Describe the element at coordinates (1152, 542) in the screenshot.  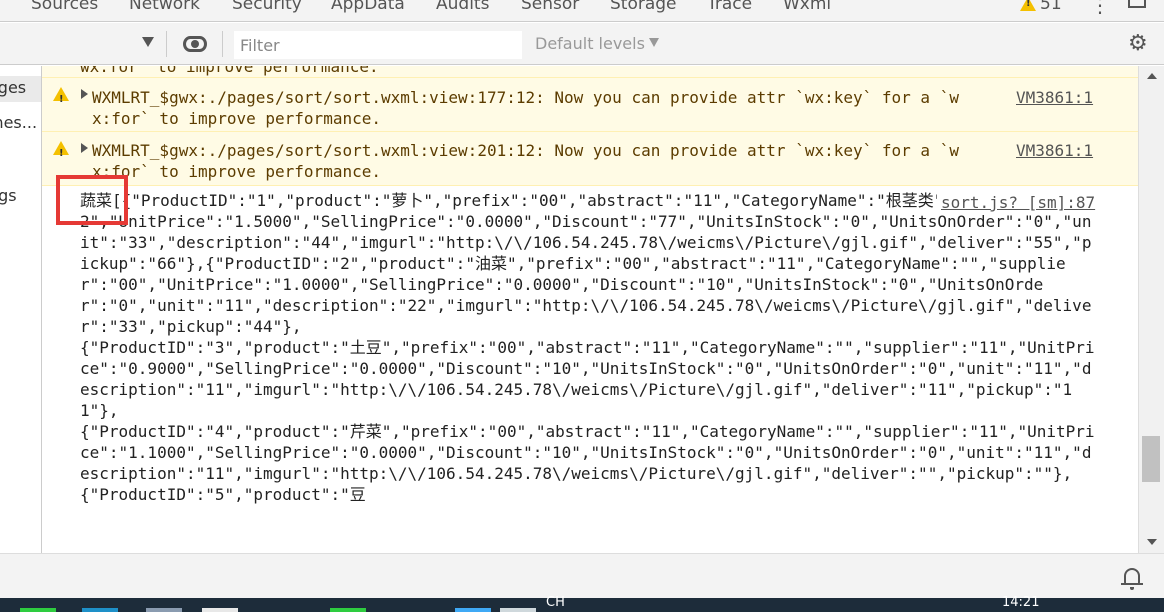
I see `scroll-down-icon` at that location.